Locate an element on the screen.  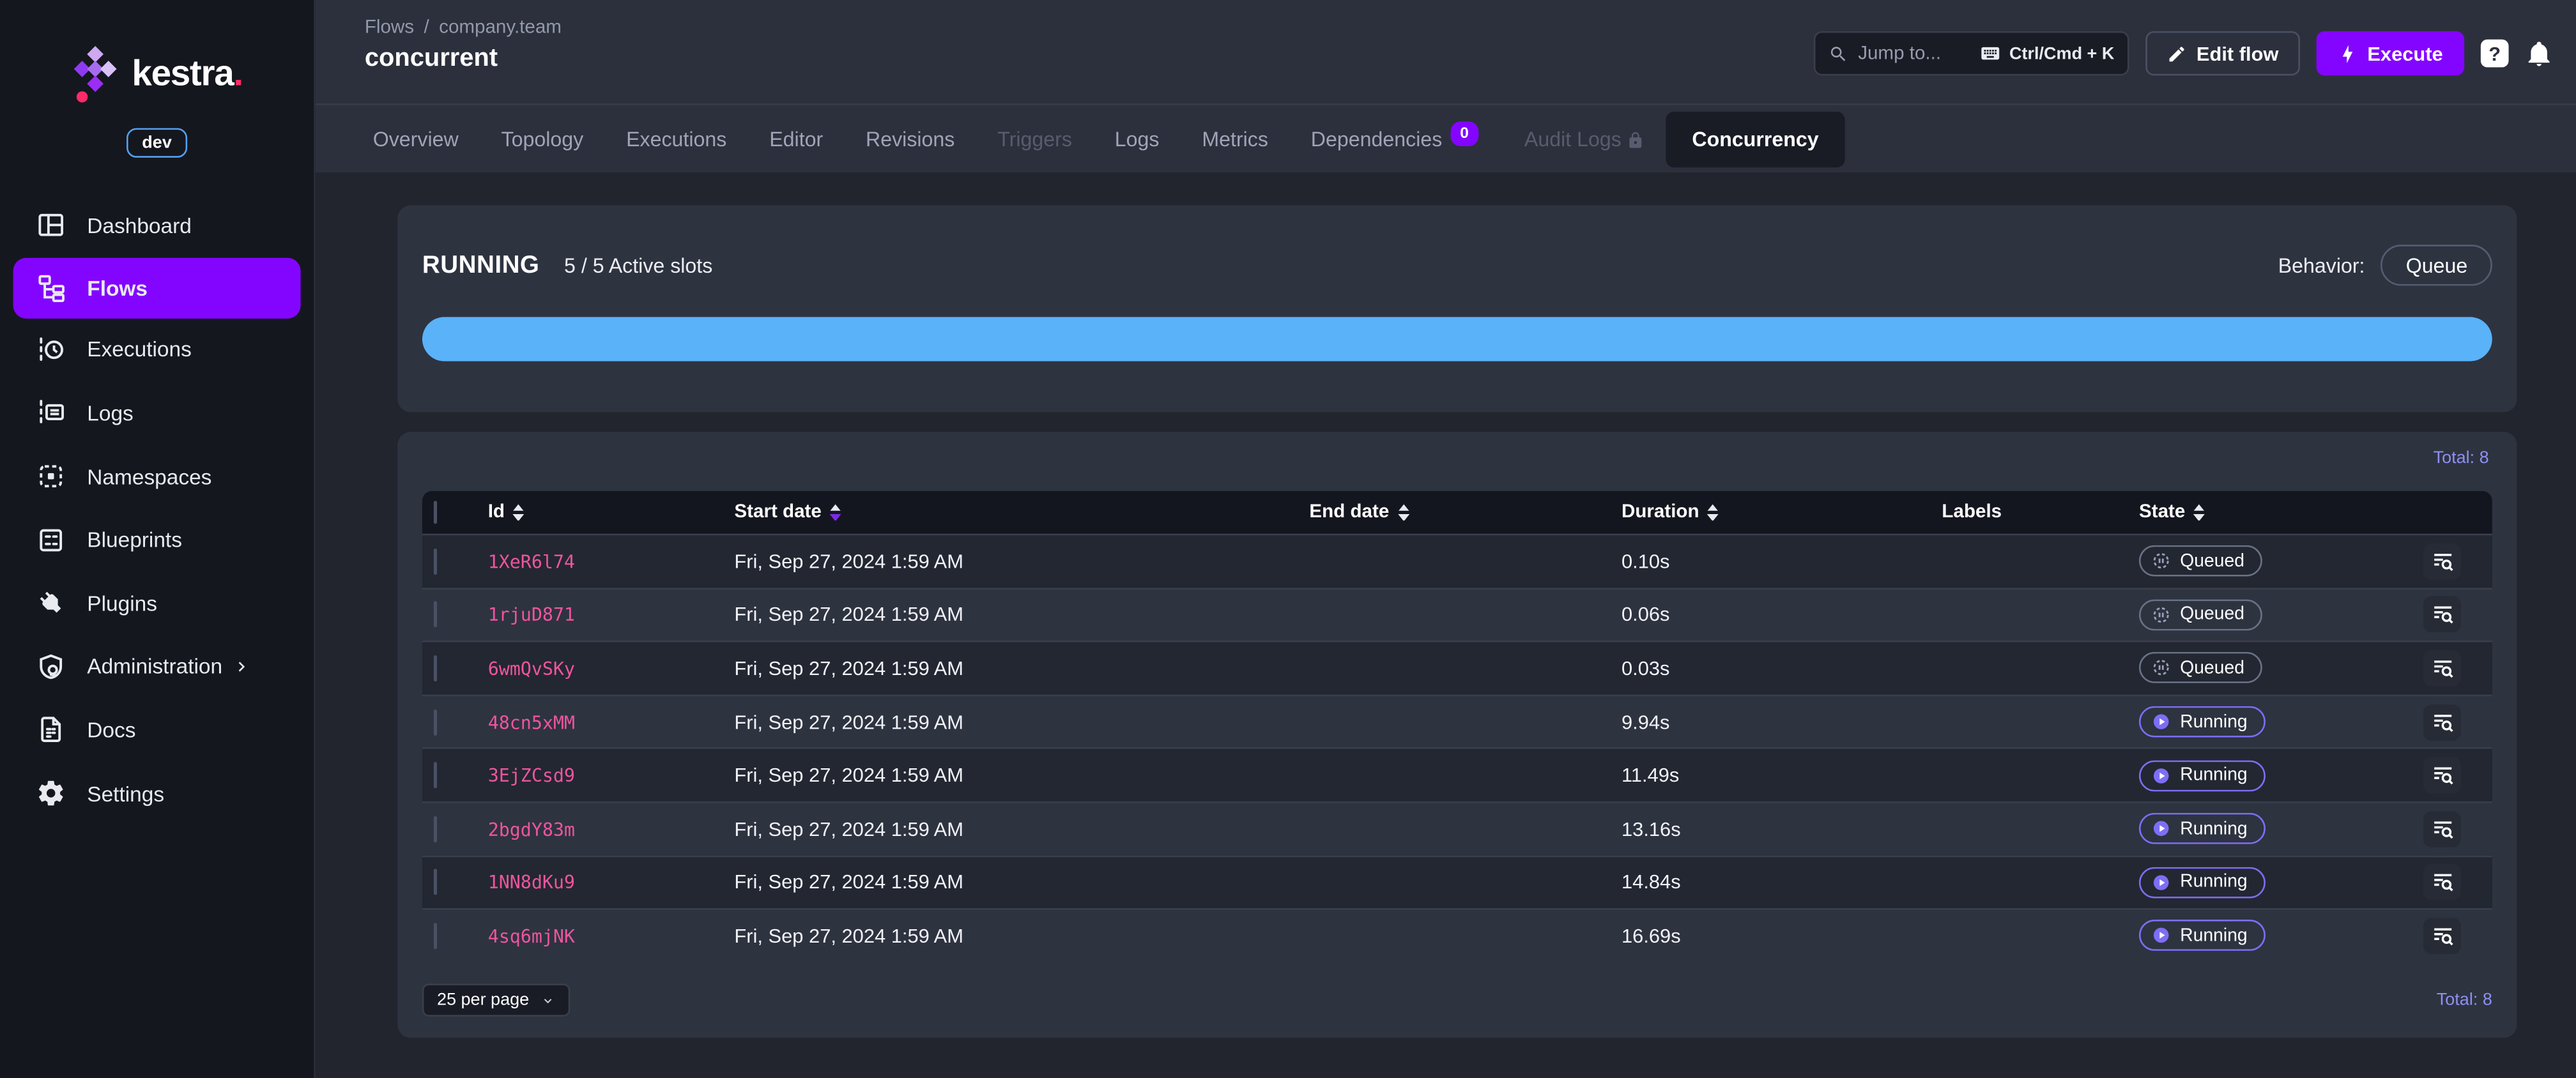
tab-audit-logs: Audit Logs is located at coordinates (1584, 138).